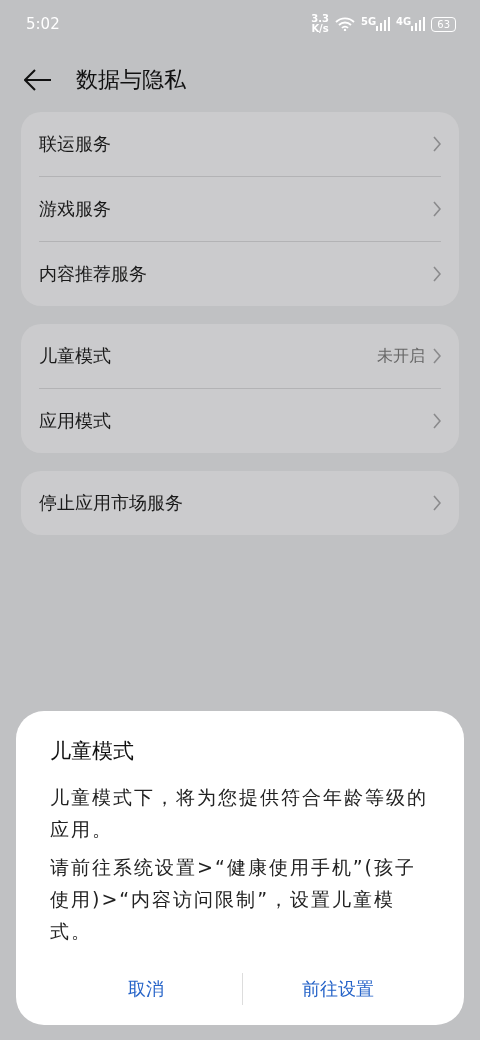  Describe the element at coordinates (240, 208) in the screenshot. I see `settings-row: 游戏服务` at that location.